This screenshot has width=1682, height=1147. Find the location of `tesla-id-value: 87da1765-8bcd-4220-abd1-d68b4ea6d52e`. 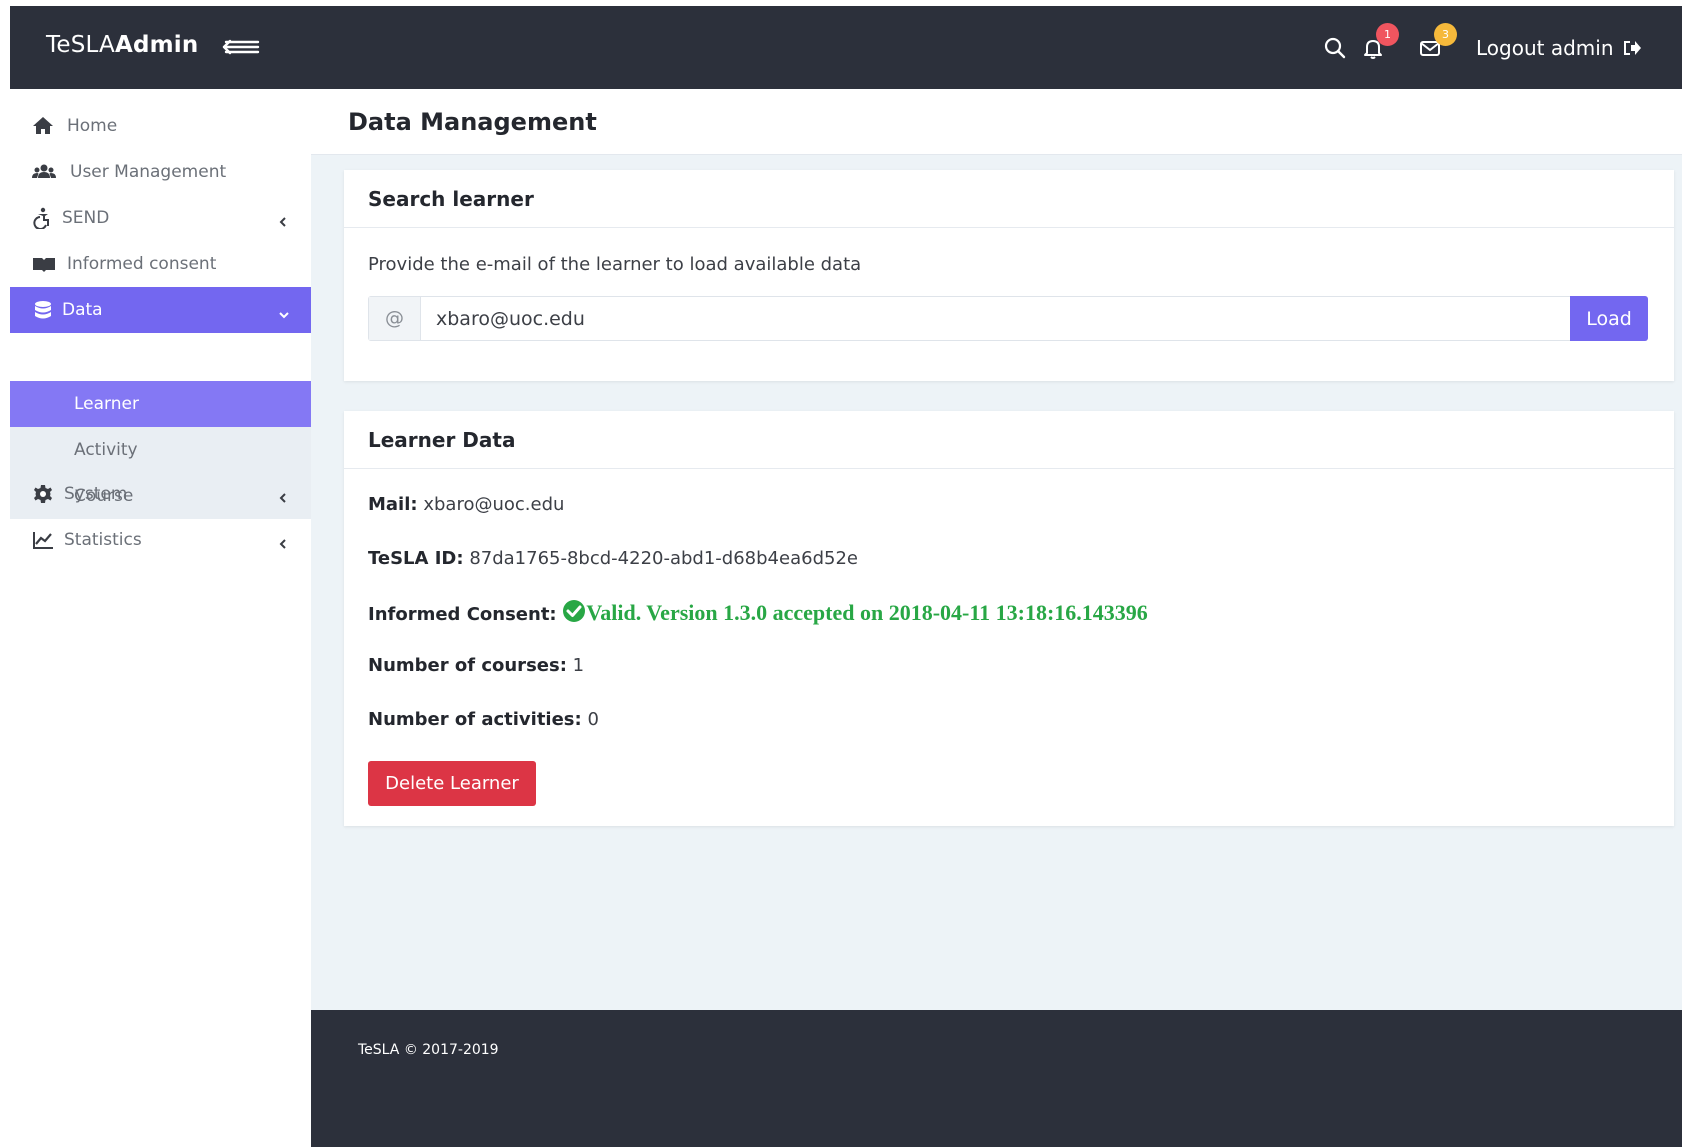

tesla-id-value: 87da1765-8bcd-4220-abd1-d68b4ea6d52e is located at coordinates (663, 558).